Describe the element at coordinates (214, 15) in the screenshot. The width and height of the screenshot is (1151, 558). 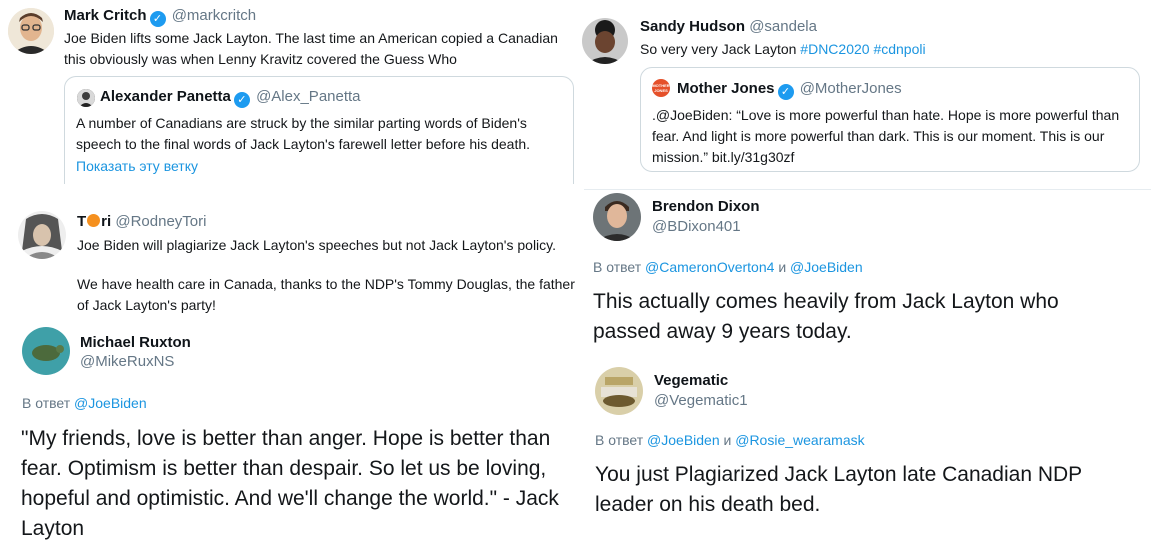
I see `handle: @markcritch` at that location.